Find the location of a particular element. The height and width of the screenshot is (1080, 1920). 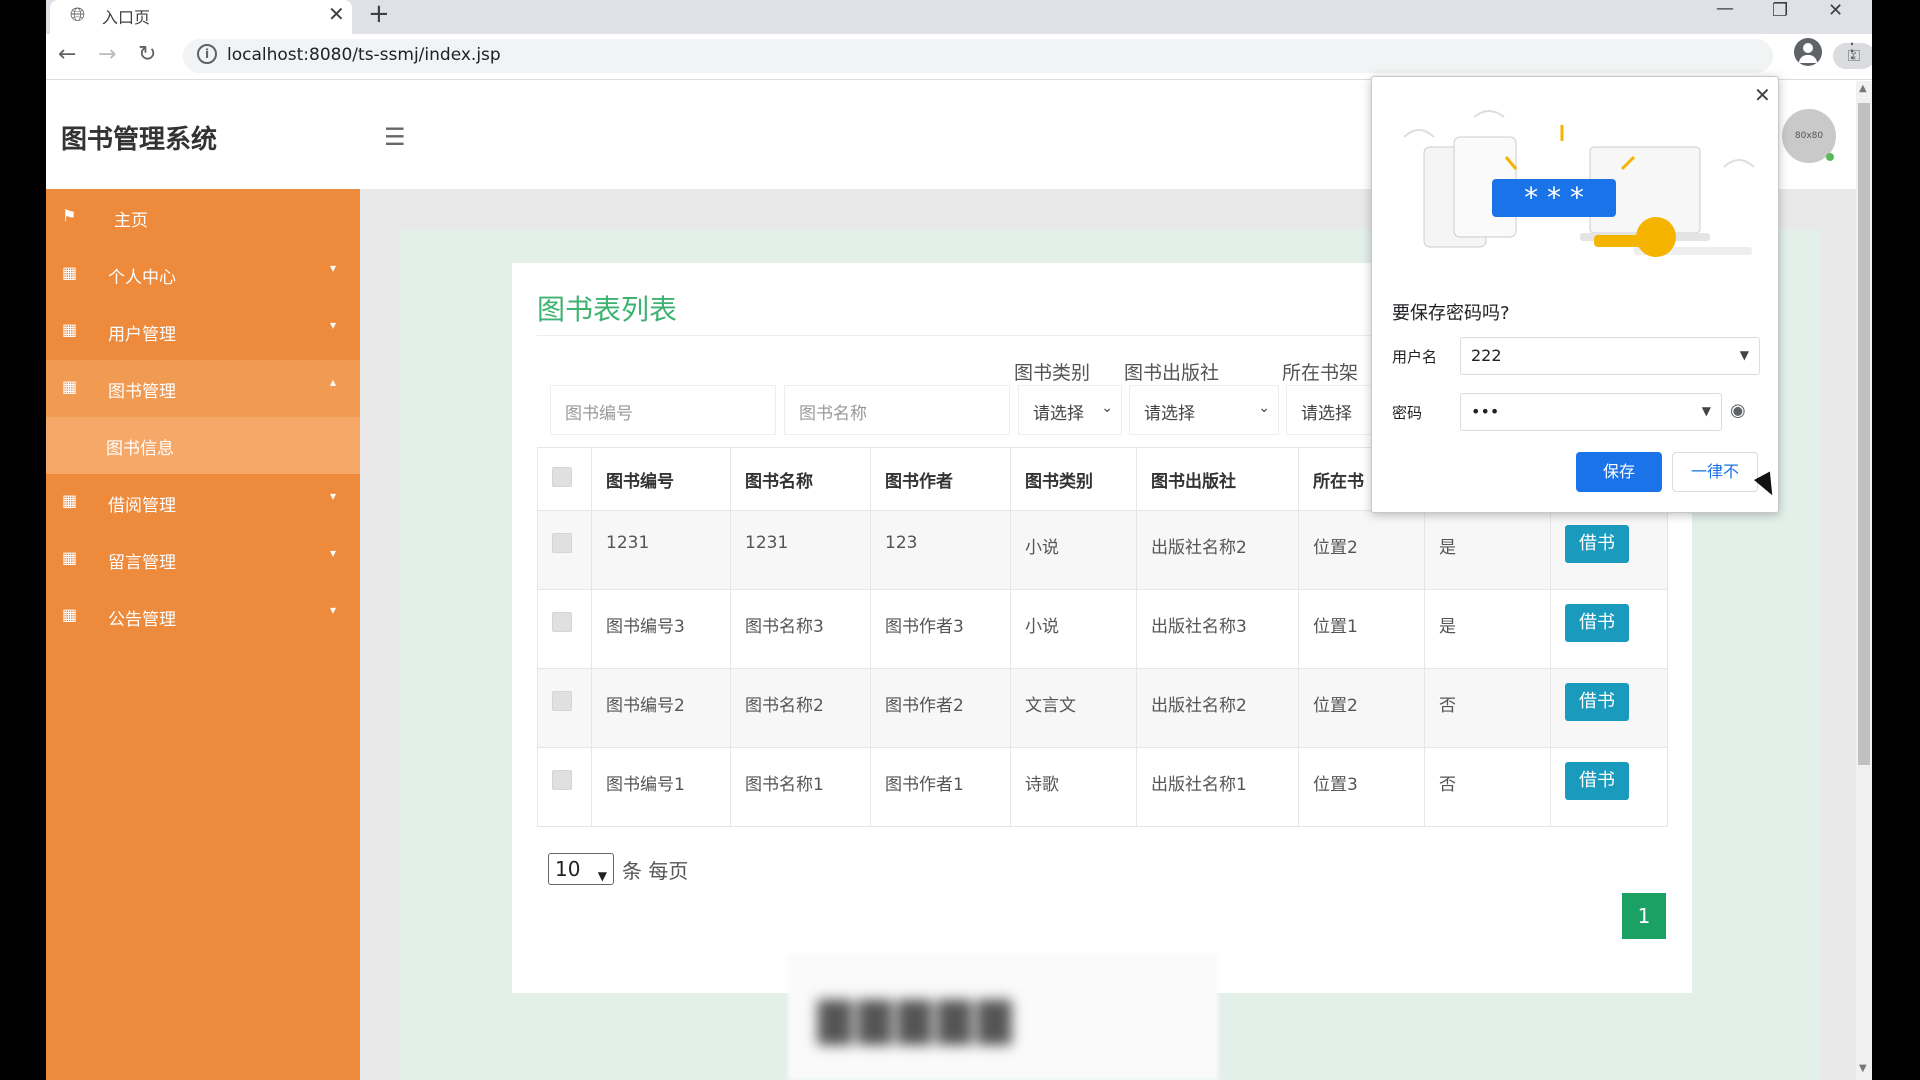

back-icon: ← is located at coordinates (67, 54).